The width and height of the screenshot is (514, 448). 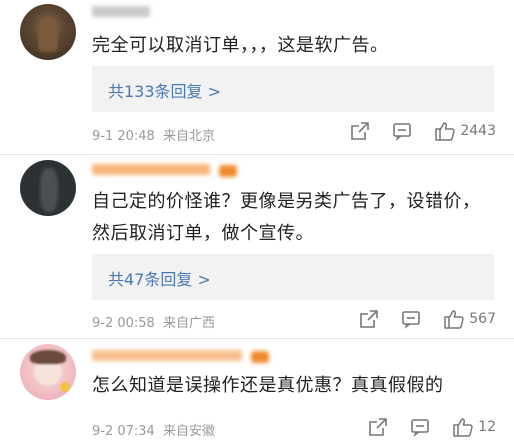 What do you see at coordinates (286, 217) in the screenshot?
I see `comment-text: 自己定的价怪谁？更像是另类广告了，设错价，然后取消订单，做个宣传。` at bounding box center [286, 217].